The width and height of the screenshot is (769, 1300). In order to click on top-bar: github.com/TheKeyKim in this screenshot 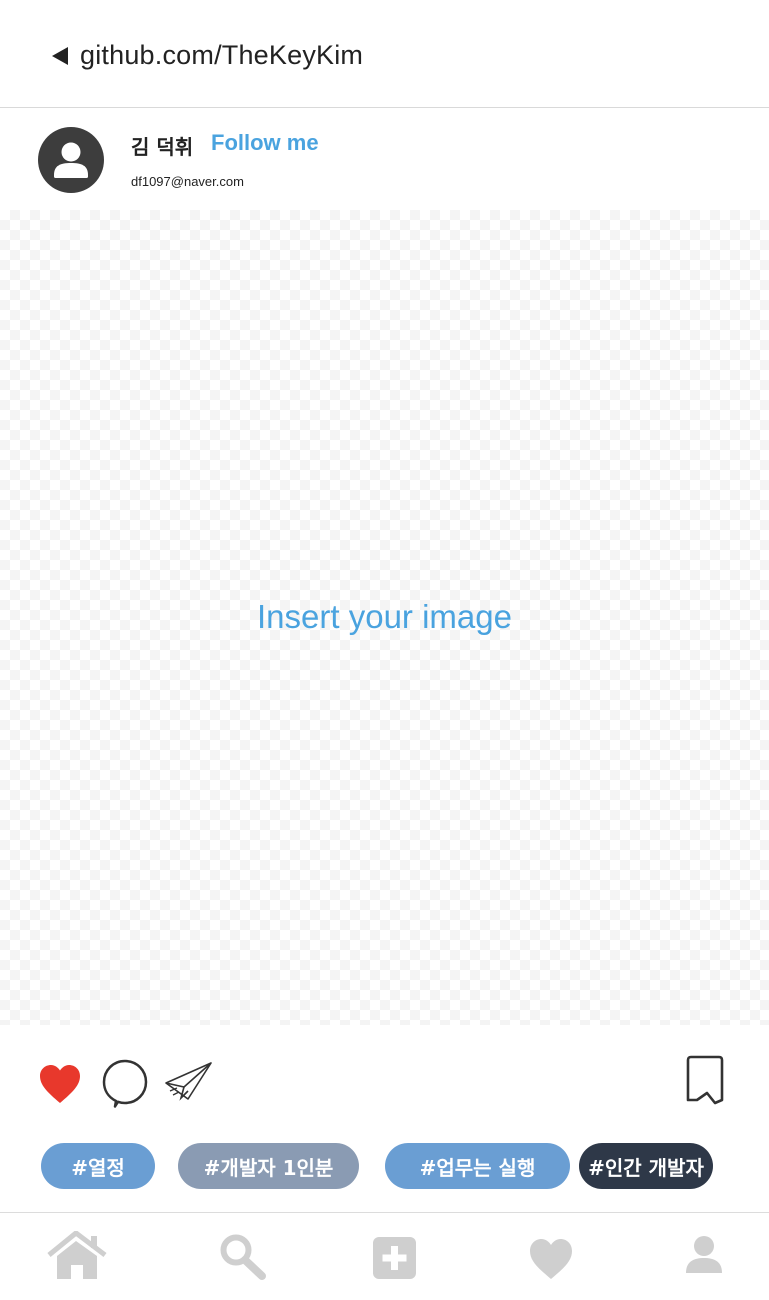, I will do `click(384, 54)`.